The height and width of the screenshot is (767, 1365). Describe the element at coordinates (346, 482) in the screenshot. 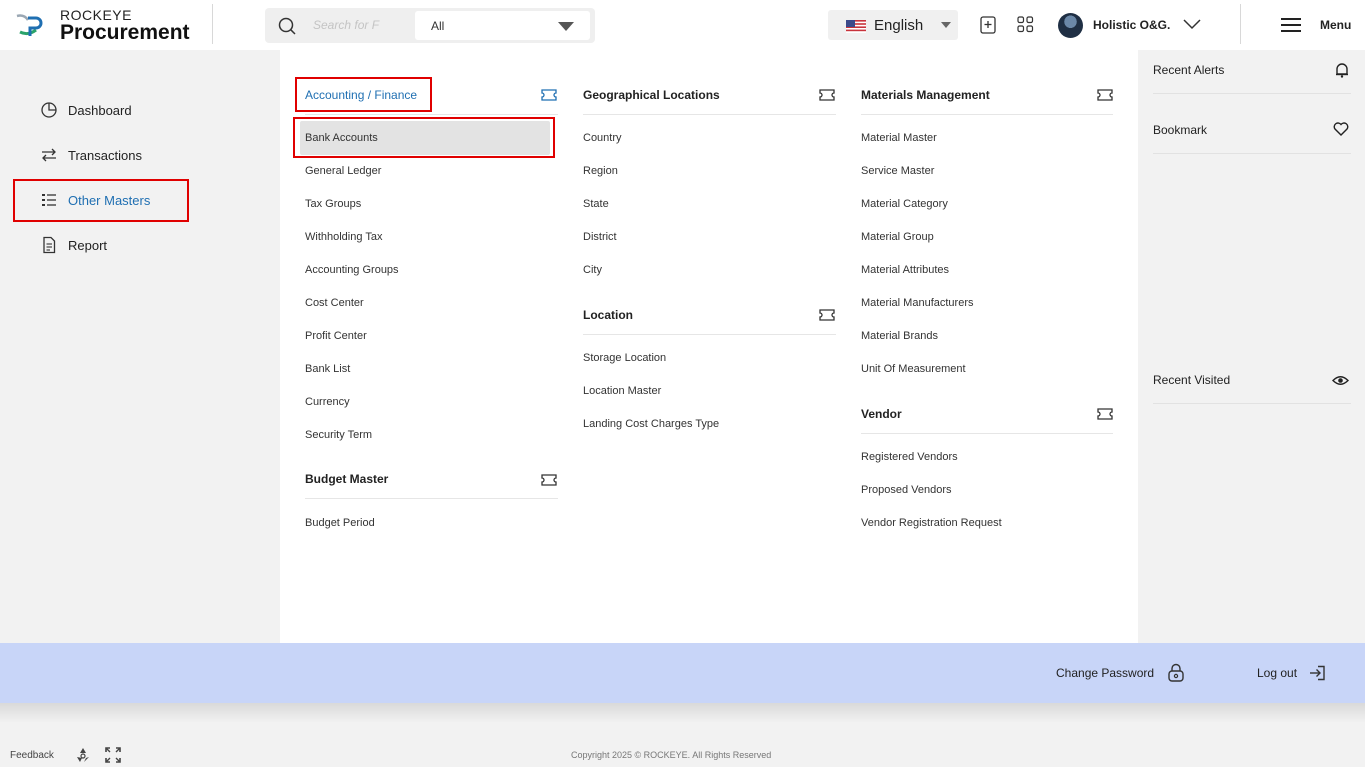

I see `section-title-budget-master: Budget Master` at that location.